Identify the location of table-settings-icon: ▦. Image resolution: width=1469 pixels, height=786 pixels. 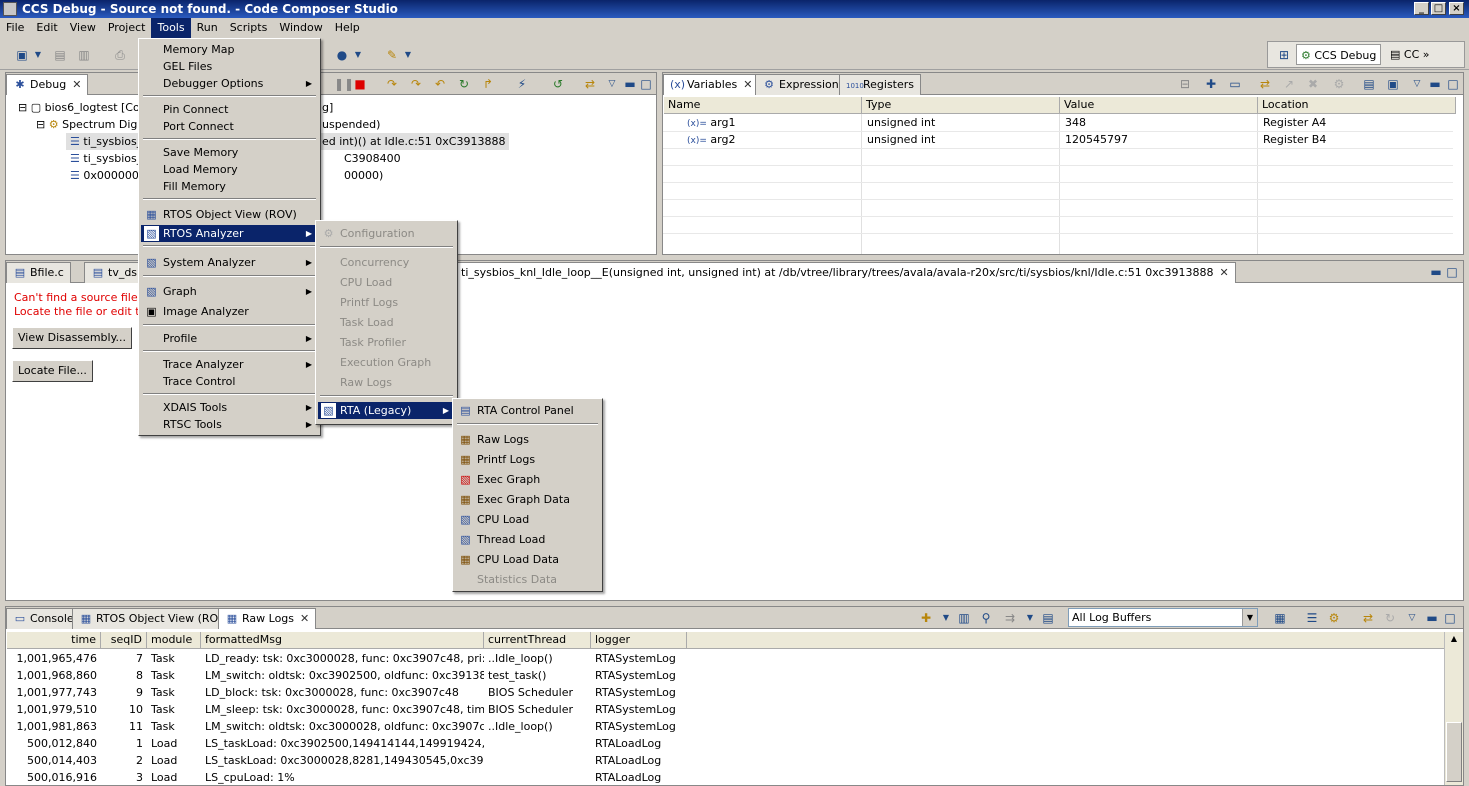
(1280, 618).